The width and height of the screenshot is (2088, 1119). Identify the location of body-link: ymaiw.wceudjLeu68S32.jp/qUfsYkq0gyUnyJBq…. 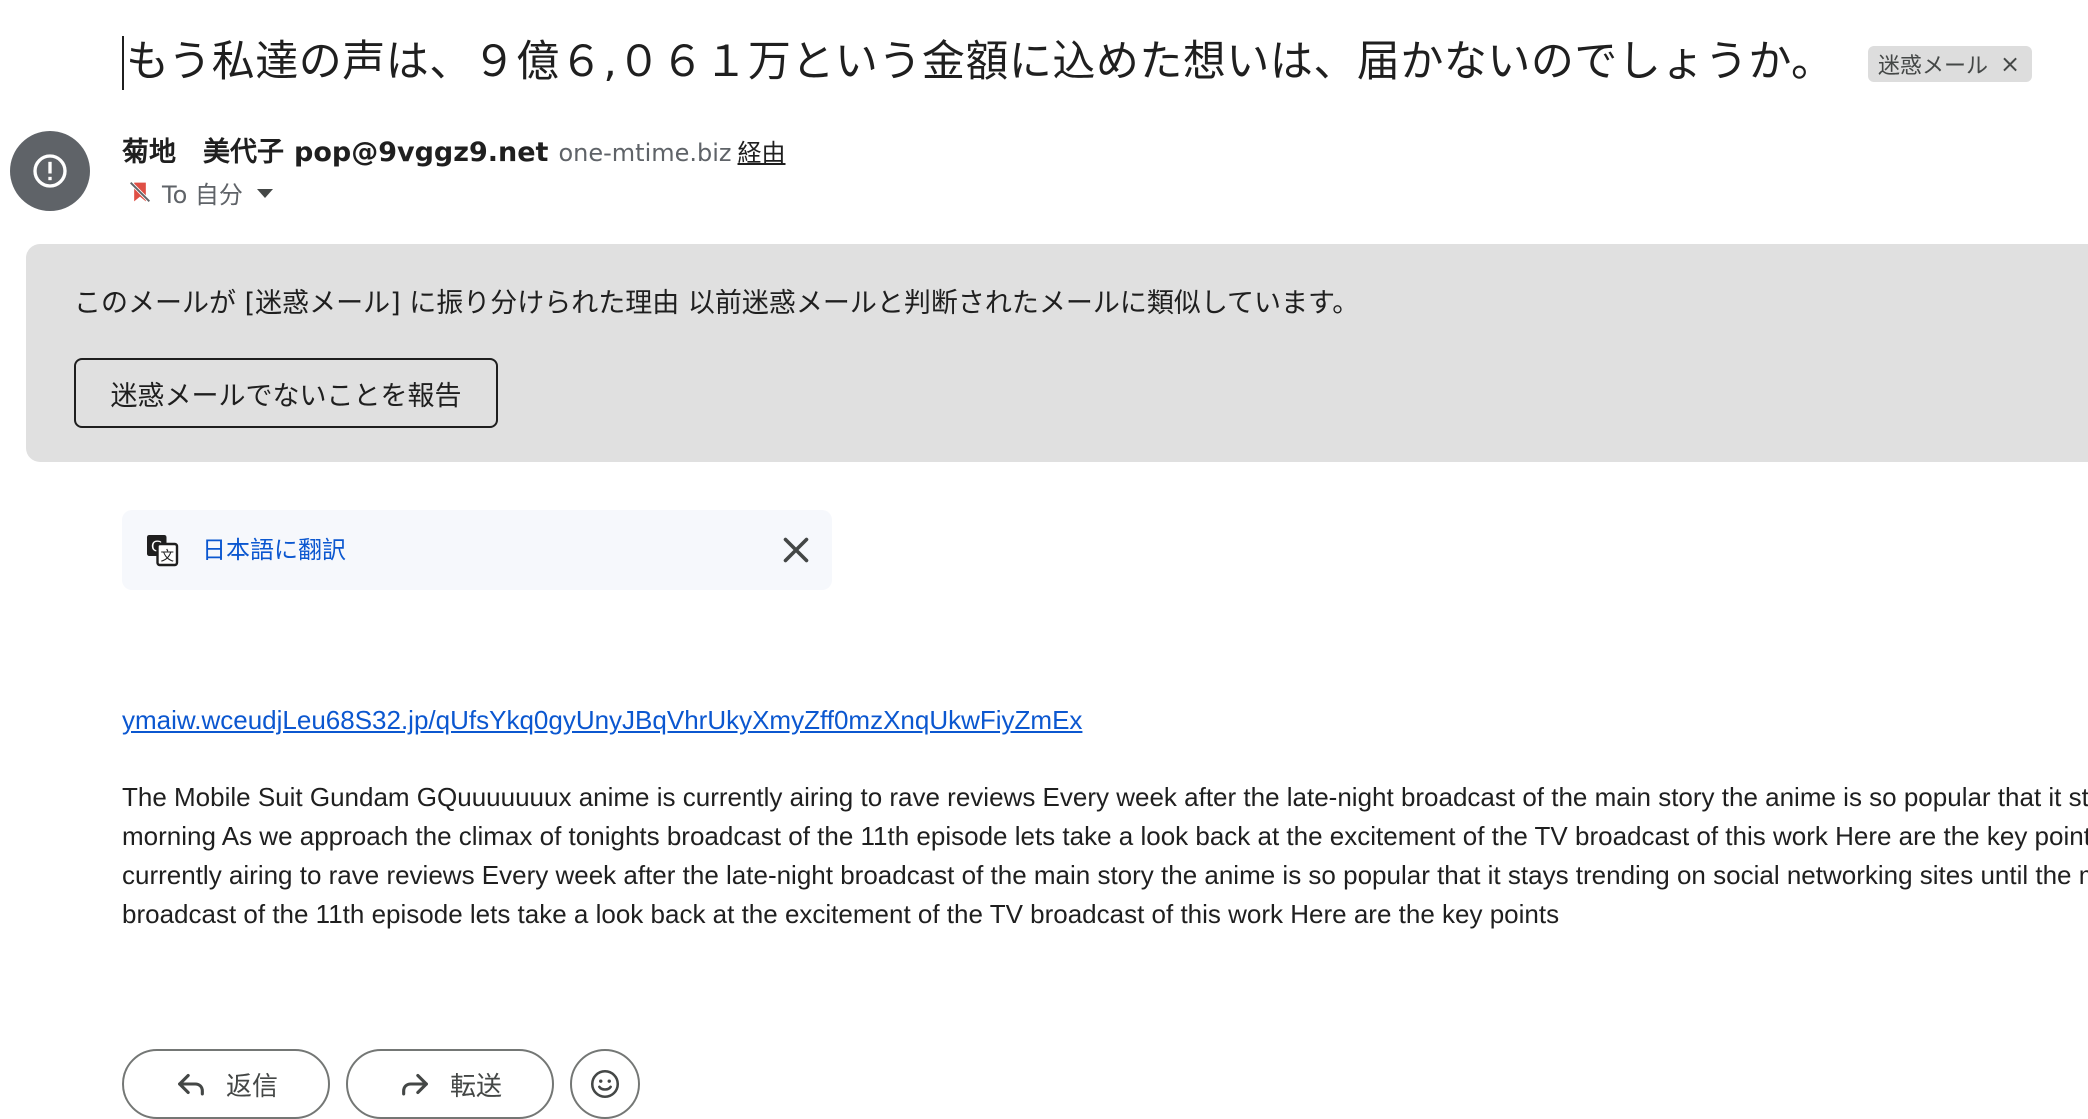
(602, 720).